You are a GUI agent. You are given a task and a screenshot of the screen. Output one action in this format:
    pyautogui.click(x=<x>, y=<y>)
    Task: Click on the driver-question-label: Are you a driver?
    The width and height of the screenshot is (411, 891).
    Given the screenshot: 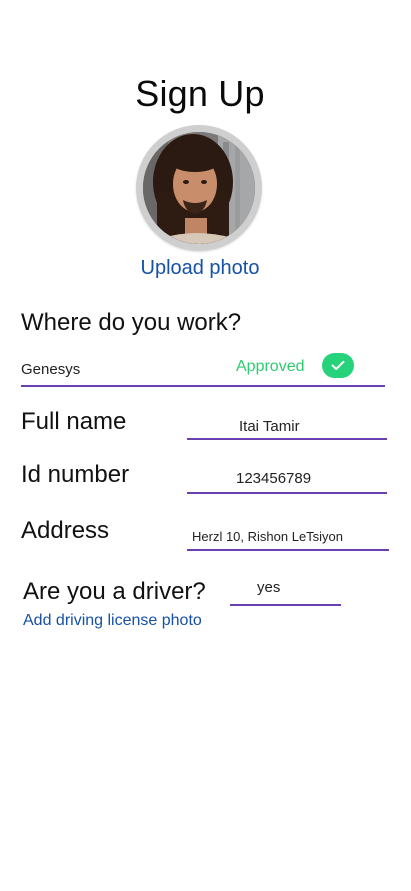 What is the action you would take?
    pyautogui.click(x=114, y=591)
    